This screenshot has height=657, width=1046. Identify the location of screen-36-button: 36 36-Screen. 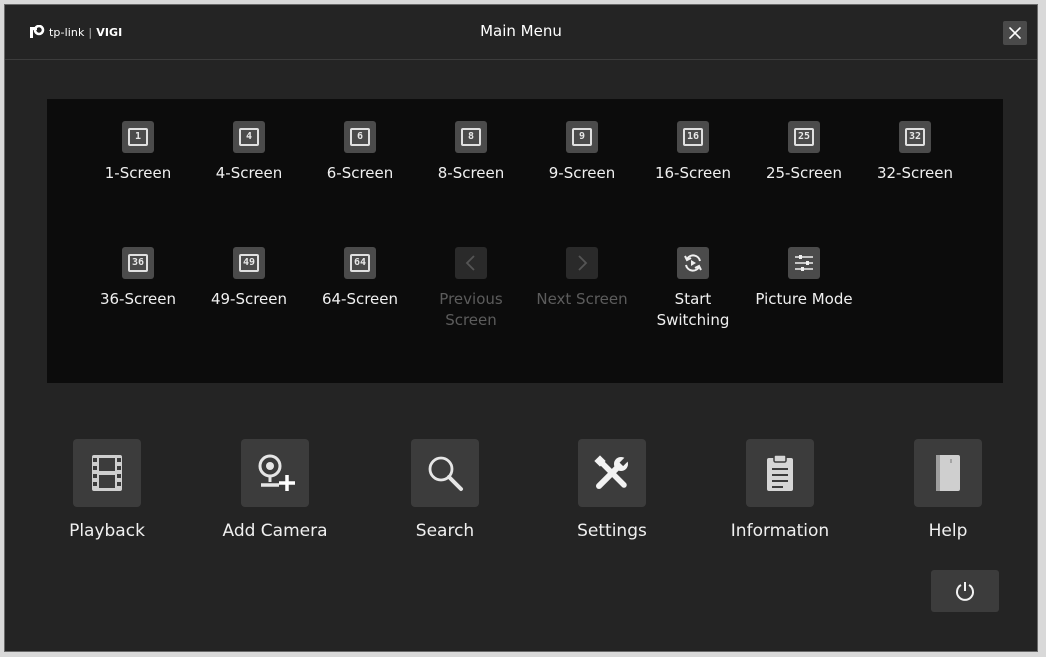
(138, 278).